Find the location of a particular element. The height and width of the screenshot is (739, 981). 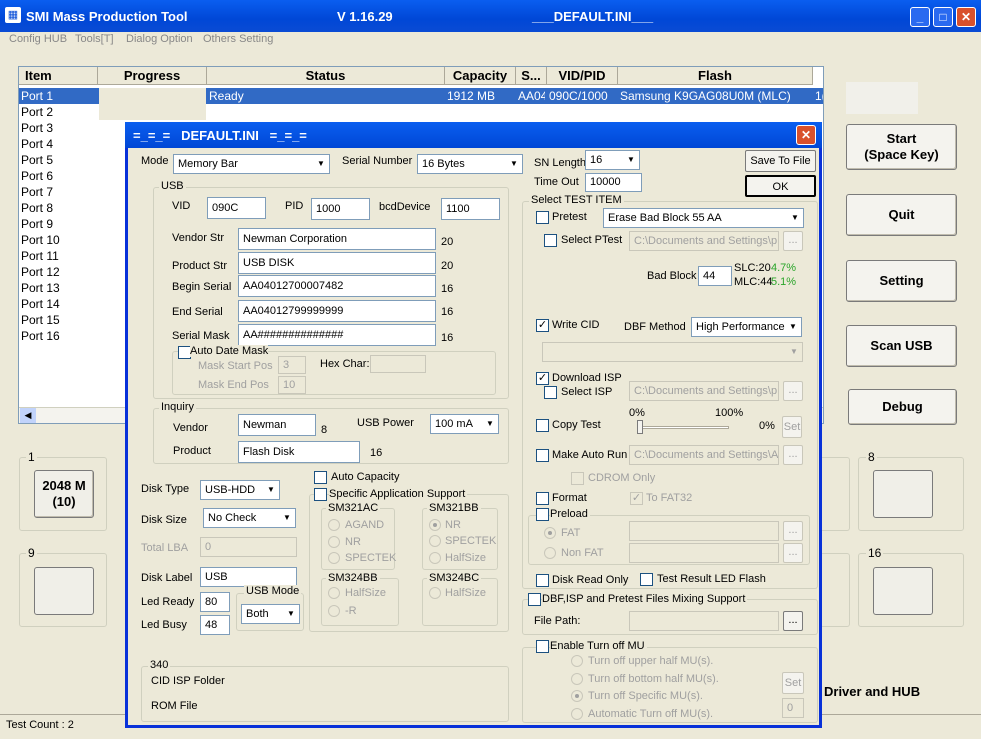

select-ptest-checkbox is located at coordinates (550, 240).